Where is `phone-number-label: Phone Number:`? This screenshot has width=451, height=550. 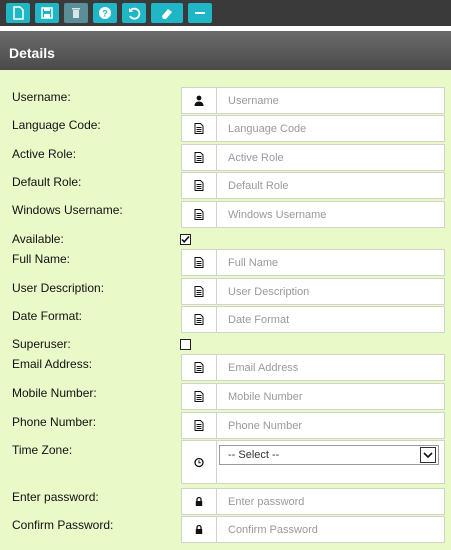 phone-number-label: Phone Number: is located at coordinates (54, 422).